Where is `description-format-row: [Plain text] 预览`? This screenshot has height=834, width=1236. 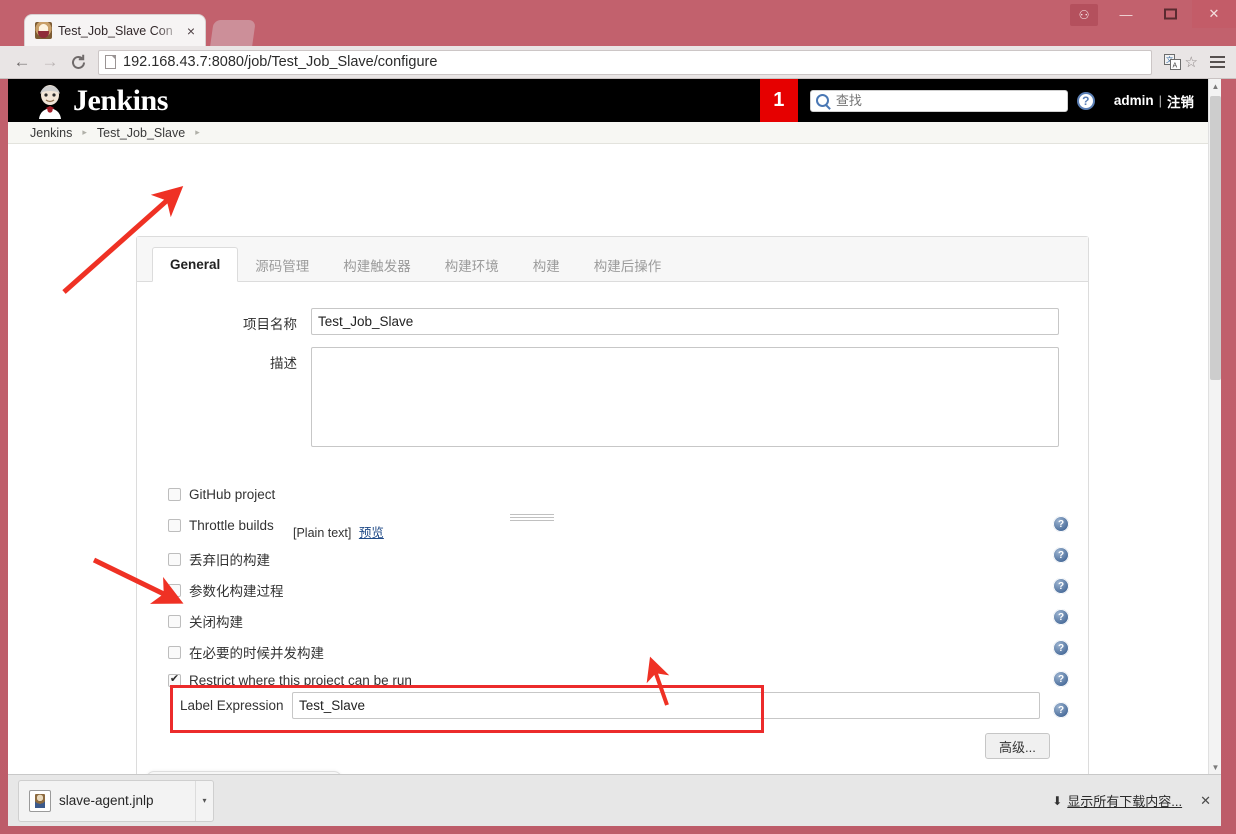
description-format-row: [Plain text] 预览 is located at coordinates (338, 531).